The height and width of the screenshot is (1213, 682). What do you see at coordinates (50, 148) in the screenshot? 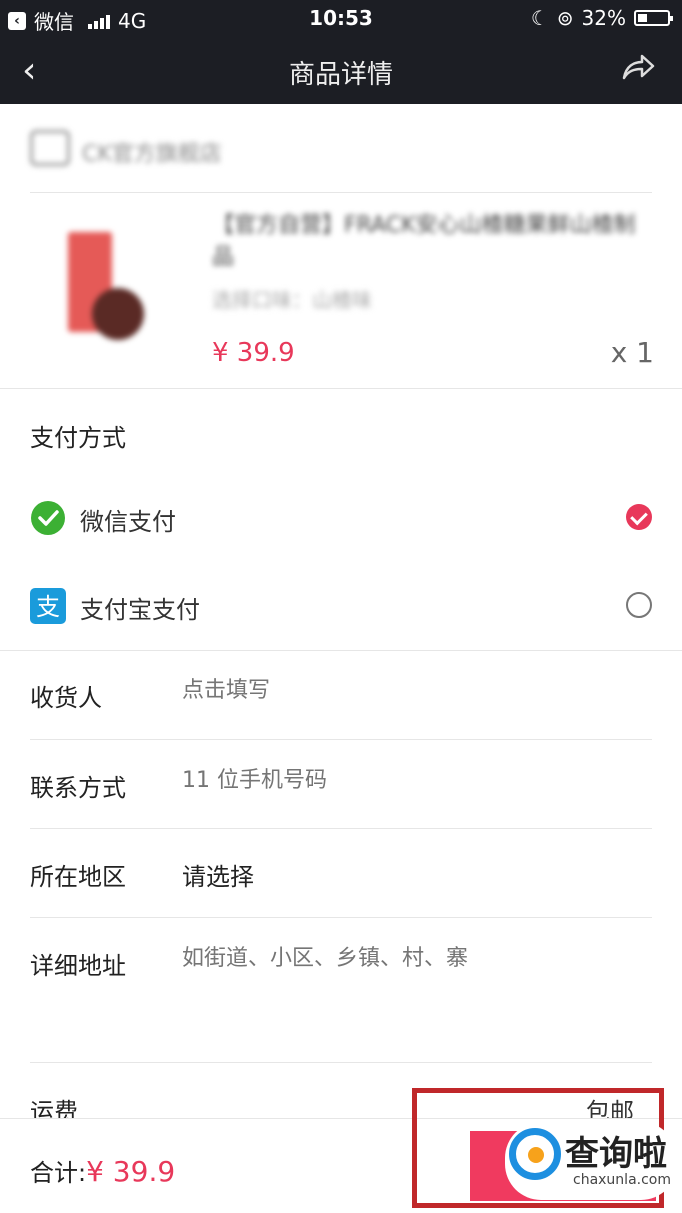
I see `shop-icon` at bounding box center [50, 148].